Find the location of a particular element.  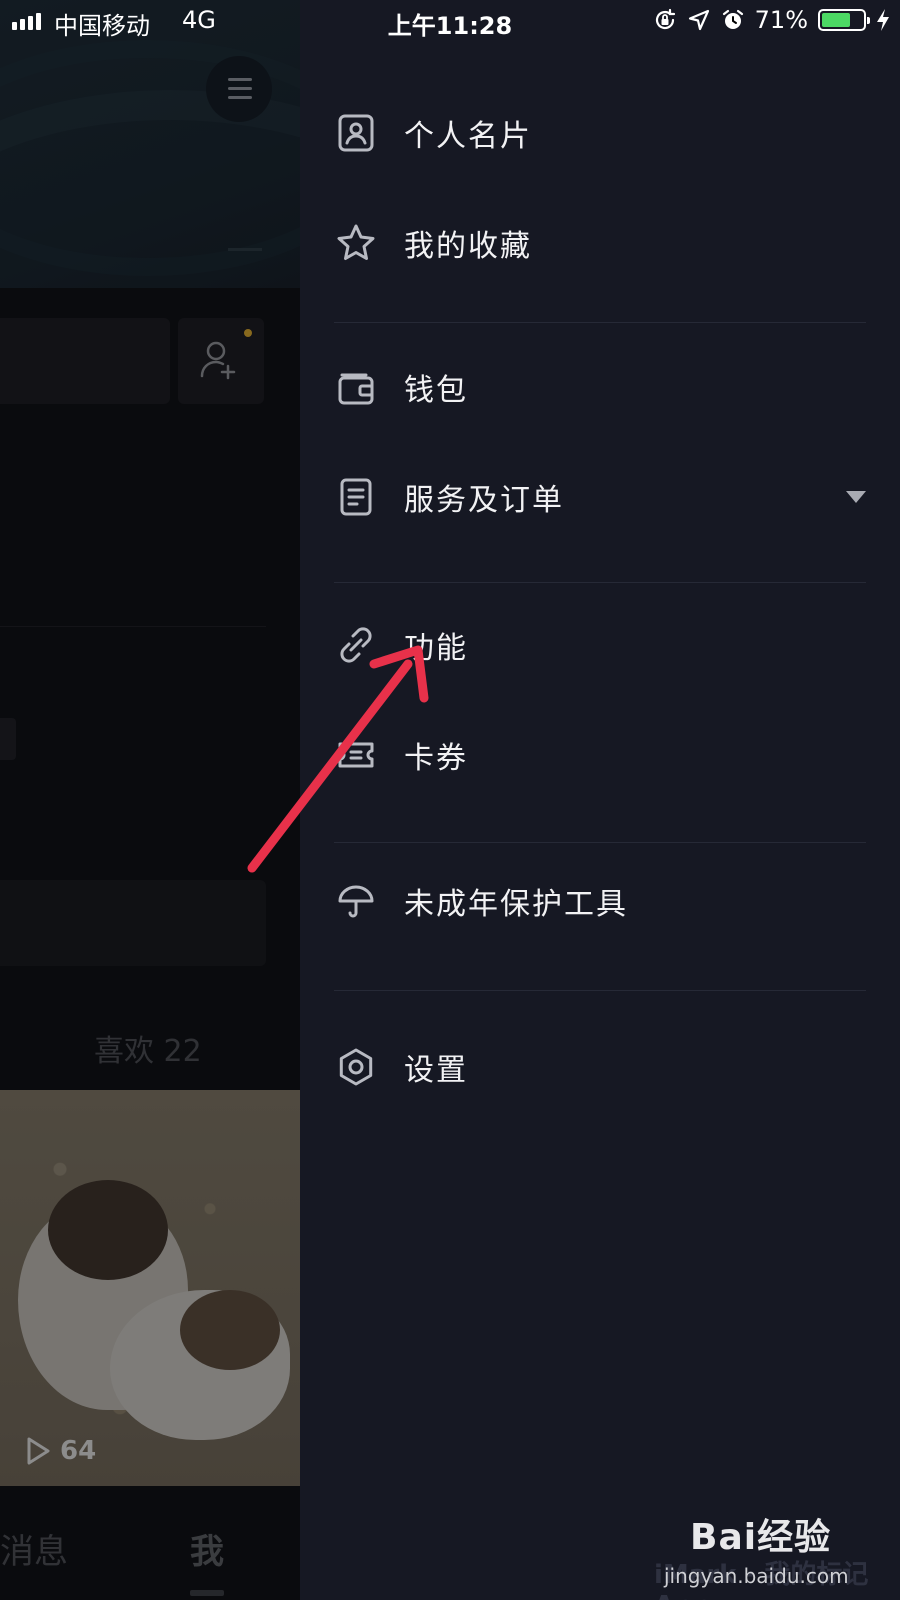

watermark-brand: Bai经验 is located at coordinates (761, 1537).